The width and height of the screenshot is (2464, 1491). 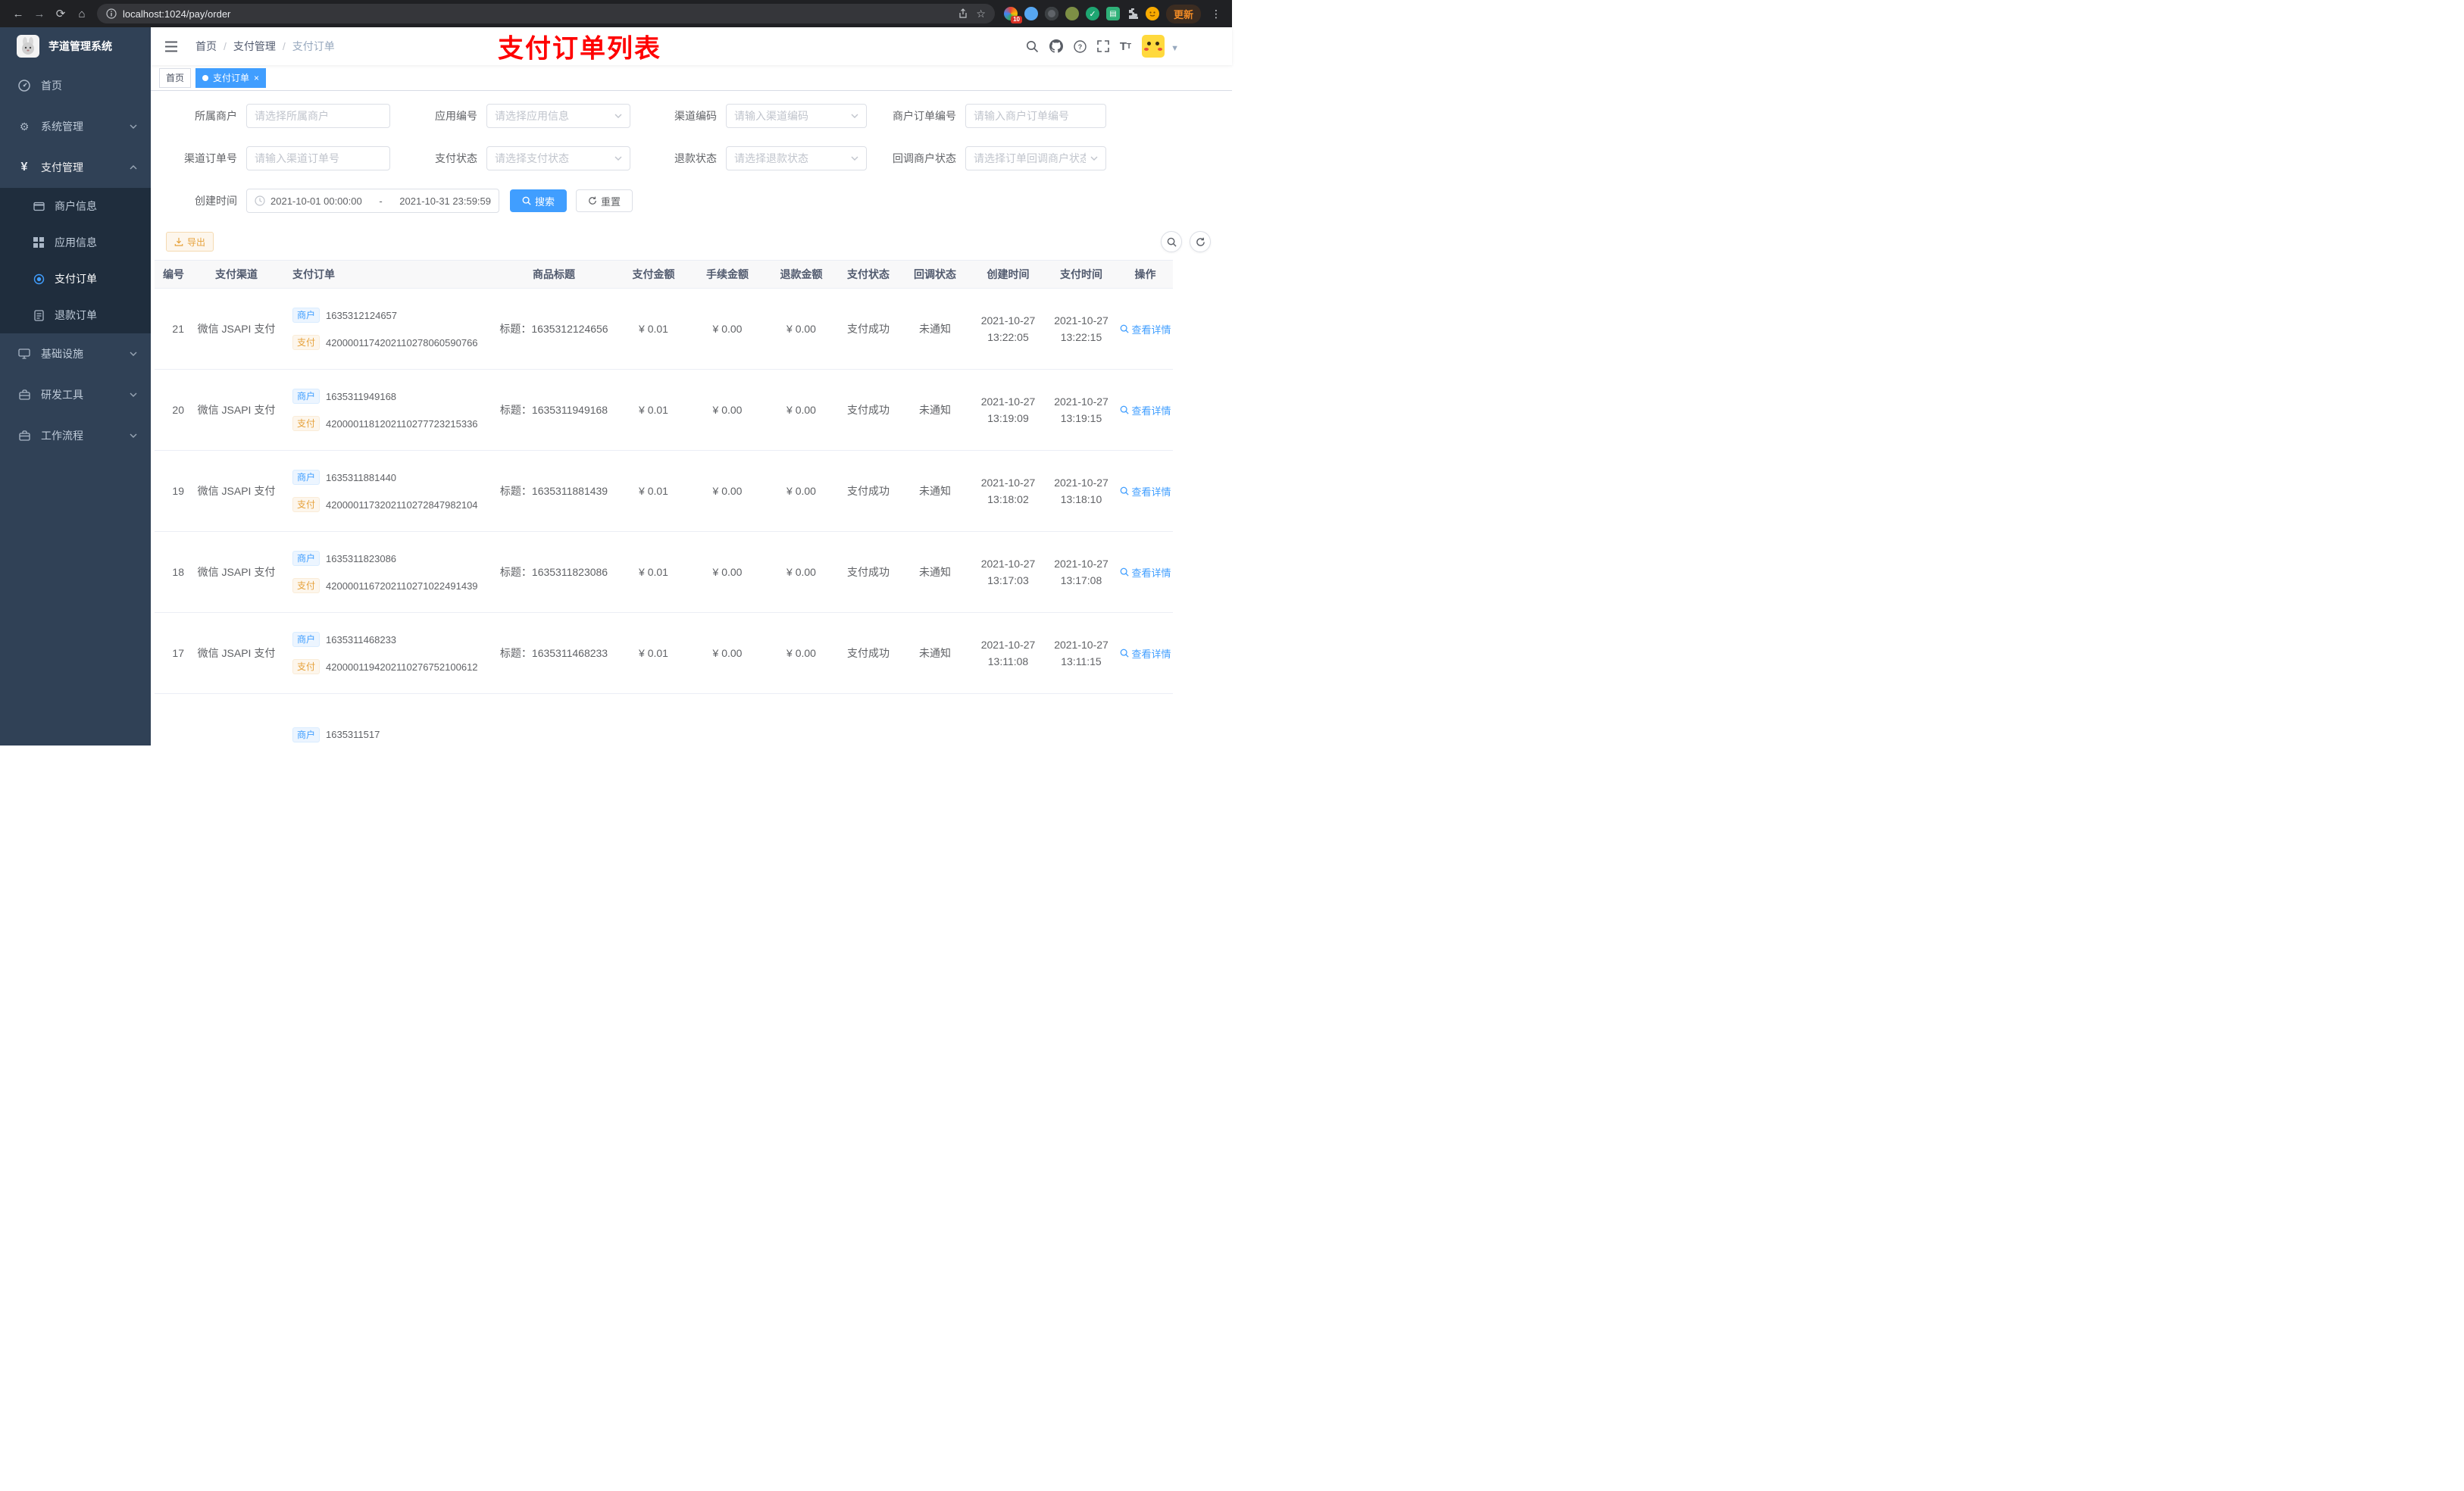 What do you see at coordinates (254, 46) in the screenshot?
I see `breadcrumb-payment: 支付管理` at bounding box center [254, 46].